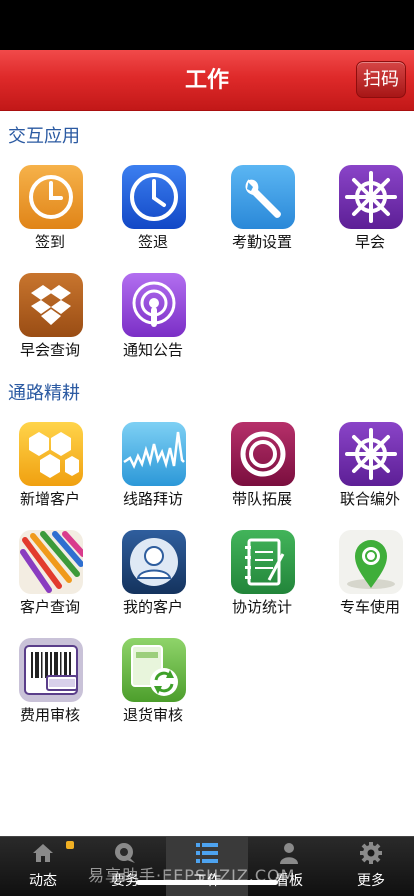 The width and height of the screenshot is (414, 896). Describe the element at coordinates (152, 350) in the screenshot. I see `tile-label: 通知公告` at that location.